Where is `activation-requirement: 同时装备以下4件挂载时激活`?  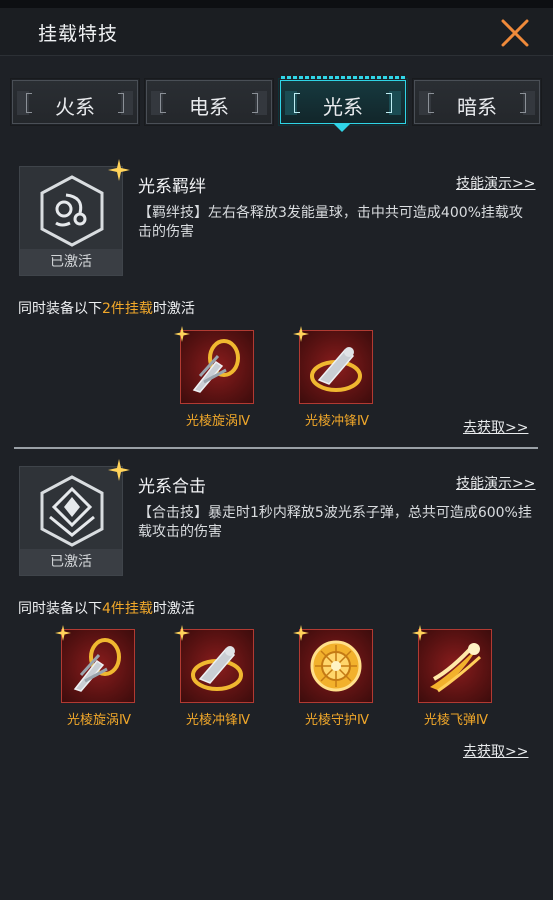
activation-requirement: 同时装备以下4件挂载时激活 is located at coordinates (106, 608).